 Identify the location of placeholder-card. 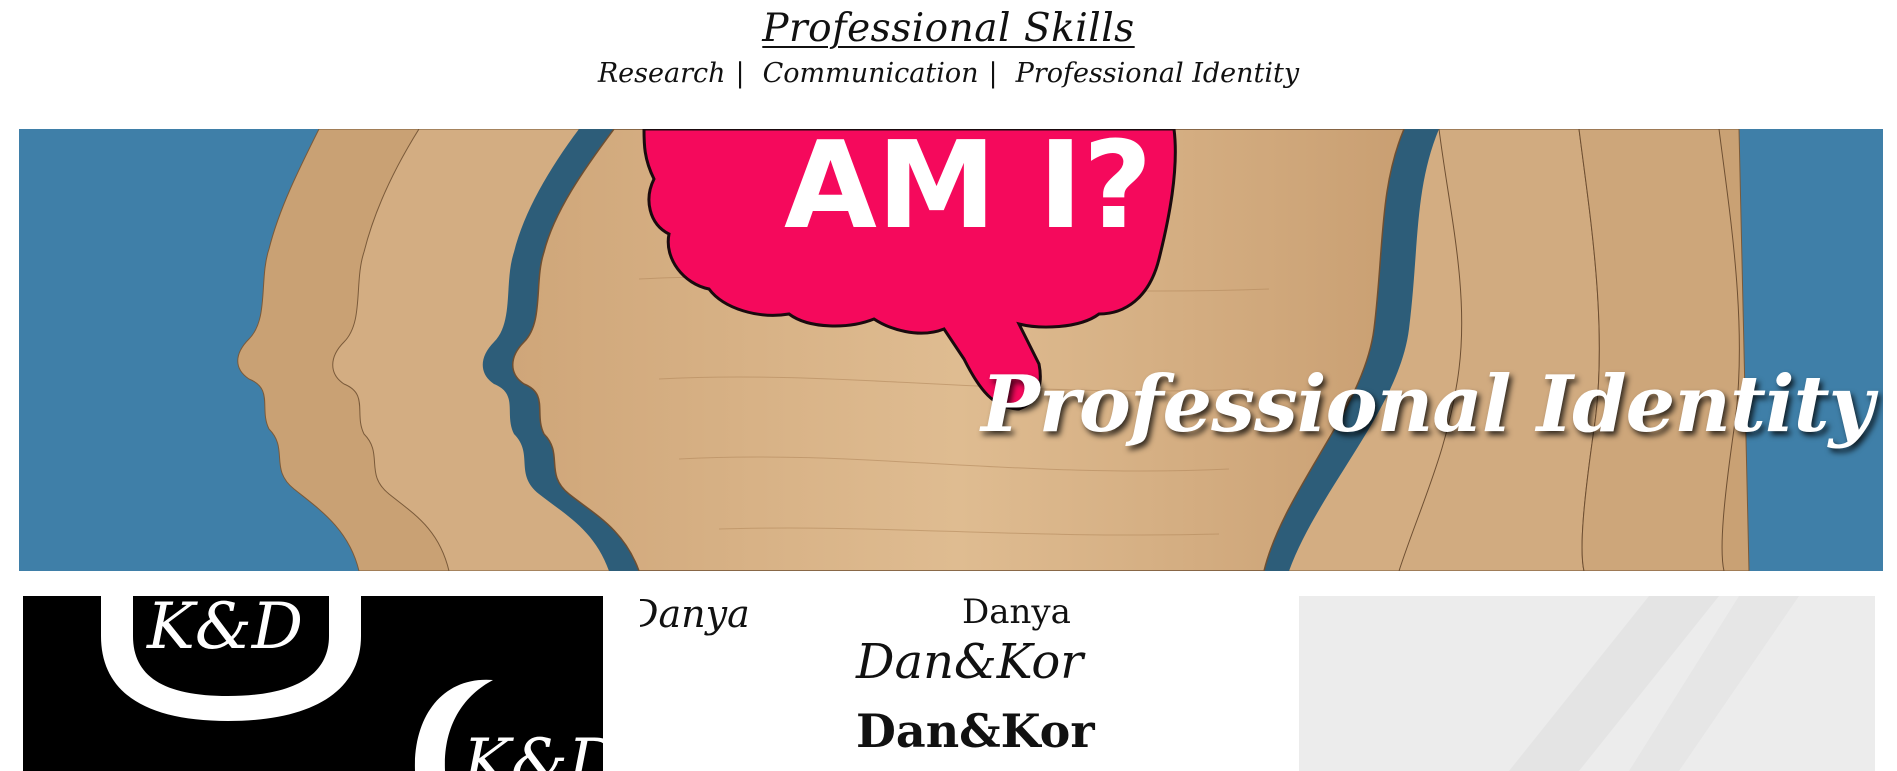
(1587, 683).